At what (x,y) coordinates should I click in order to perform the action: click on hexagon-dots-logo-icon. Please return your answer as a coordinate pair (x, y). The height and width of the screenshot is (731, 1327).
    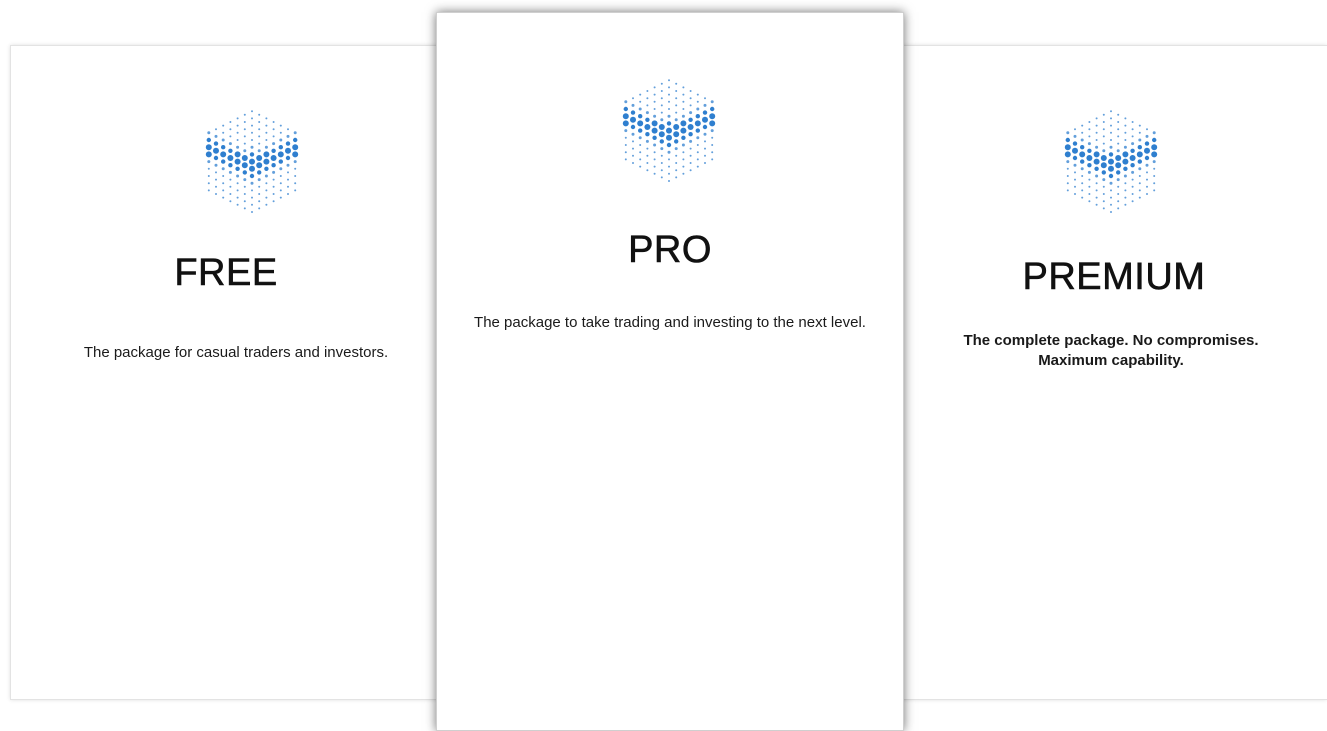
    Looking at the image, I should click on (1111, 162).